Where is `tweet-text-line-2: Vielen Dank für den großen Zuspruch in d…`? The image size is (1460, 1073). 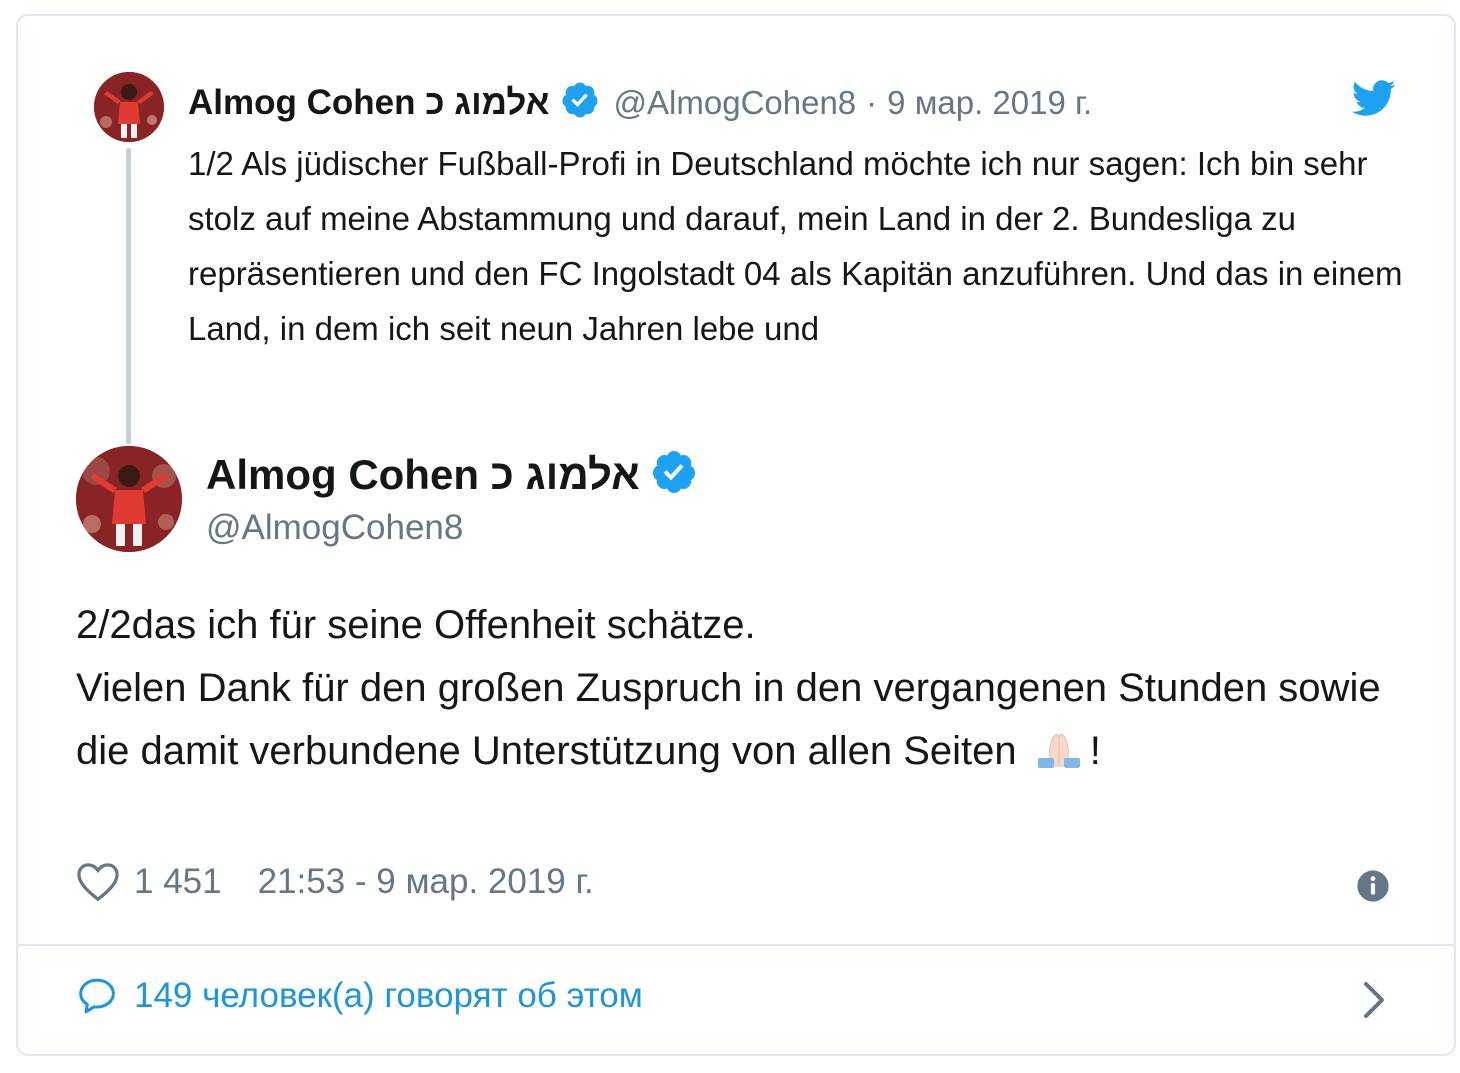 tweet-text-line-2: Vielen Dank für den großen Zuspruch in d… is located at coordinates (728, 719).